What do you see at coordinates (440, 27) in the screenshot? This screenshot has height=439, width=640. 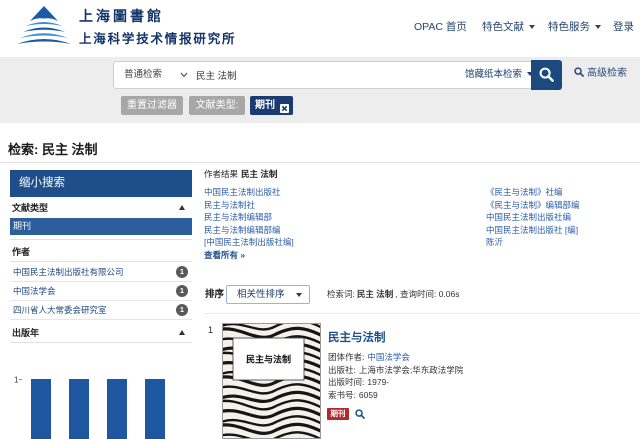 I see `nav-opac-home: OPAC 首页` at bounding box center [440, 27].